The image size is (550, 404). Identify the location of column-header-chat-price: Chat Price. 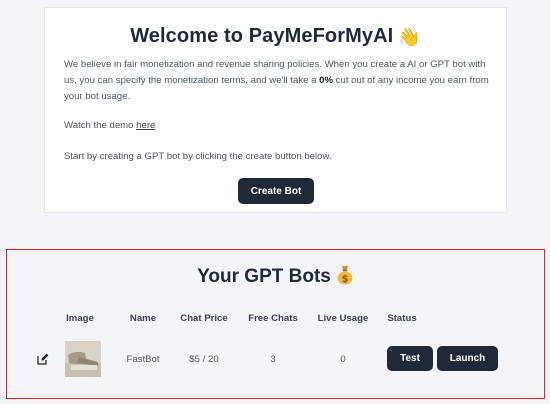
(204, 318).